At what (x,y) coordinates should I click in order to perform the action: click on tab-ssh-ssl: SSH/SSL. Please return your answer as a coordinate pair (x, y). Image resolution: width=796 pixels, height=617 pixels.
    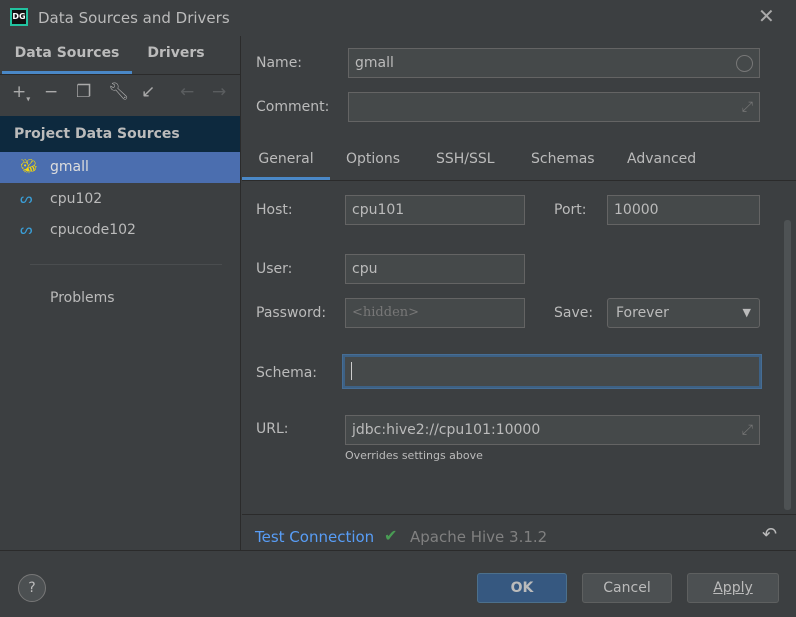
    Looking at the image, I should click on (465, 161).